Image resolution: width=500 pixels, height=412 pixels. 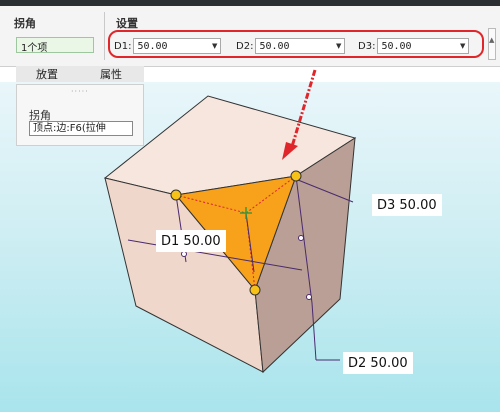 What do you see at coordinates (184, 254) in the screenshot?
I see `d1-drag-handle` at bounding box center [184, 254].